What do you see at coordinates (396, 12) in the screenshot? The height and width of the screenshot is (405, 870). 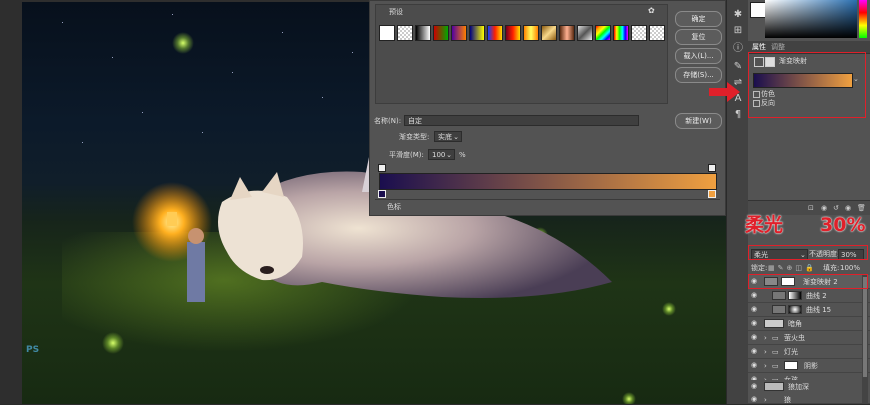 I see `presets-label: 预设` at bounding box center [396, 12].